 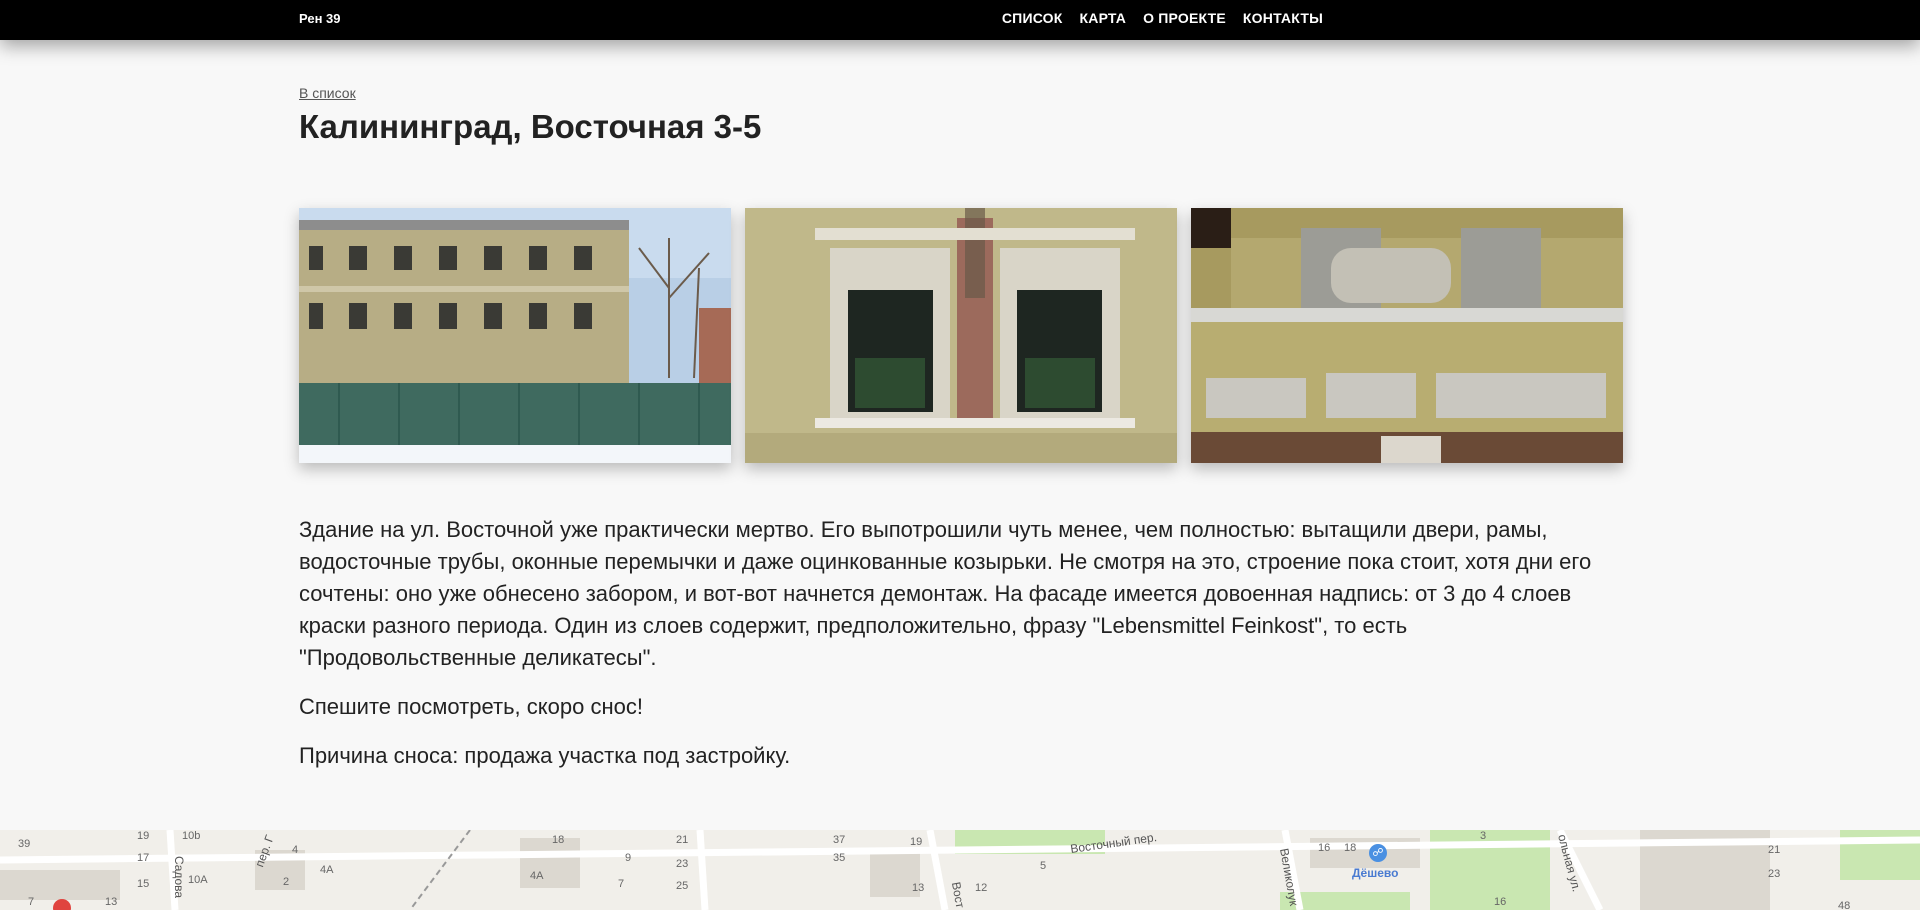 I want to click on nav-link-list: СПИСОК, so click(x=1032, y=18).